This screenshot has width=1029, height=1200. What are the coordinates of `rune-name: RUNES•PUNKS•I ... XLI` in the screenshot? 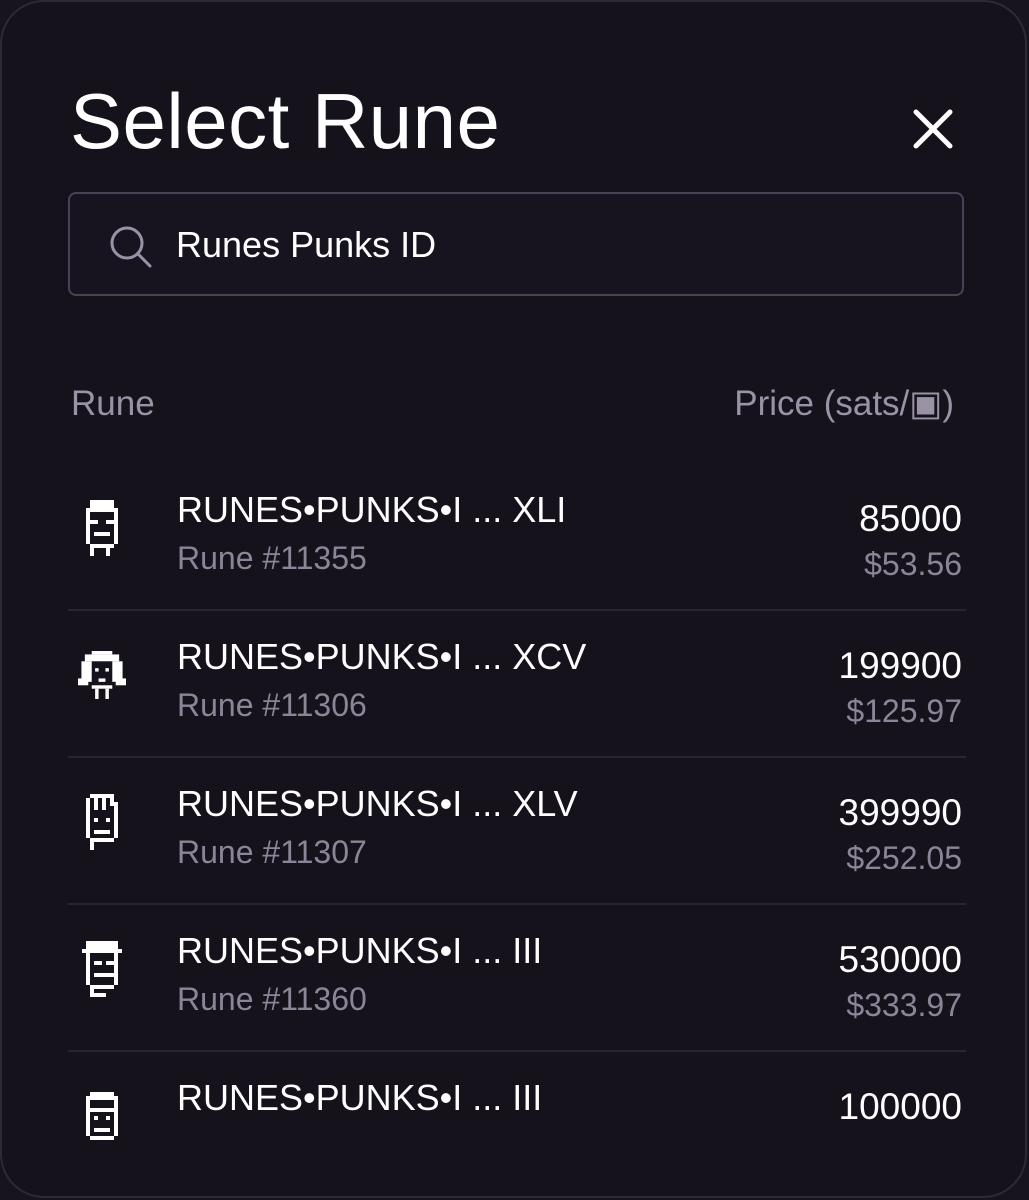 It's located at (372, 509).